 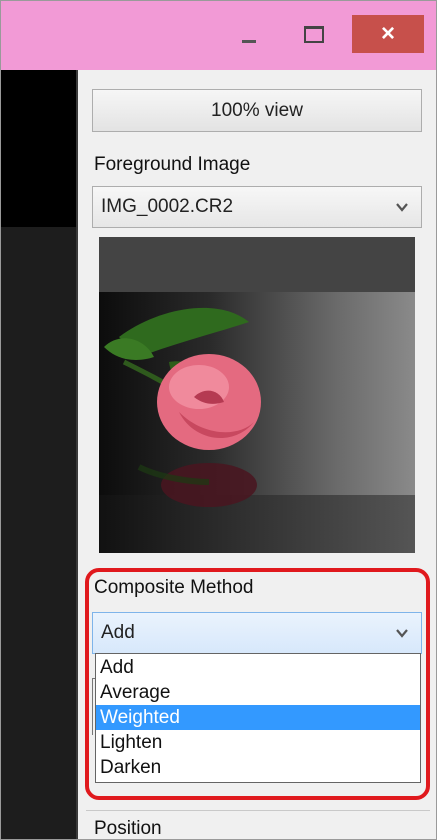 I want to click on foreground-image-select: IMG_0002.CR2, so click(x=257, y=207).